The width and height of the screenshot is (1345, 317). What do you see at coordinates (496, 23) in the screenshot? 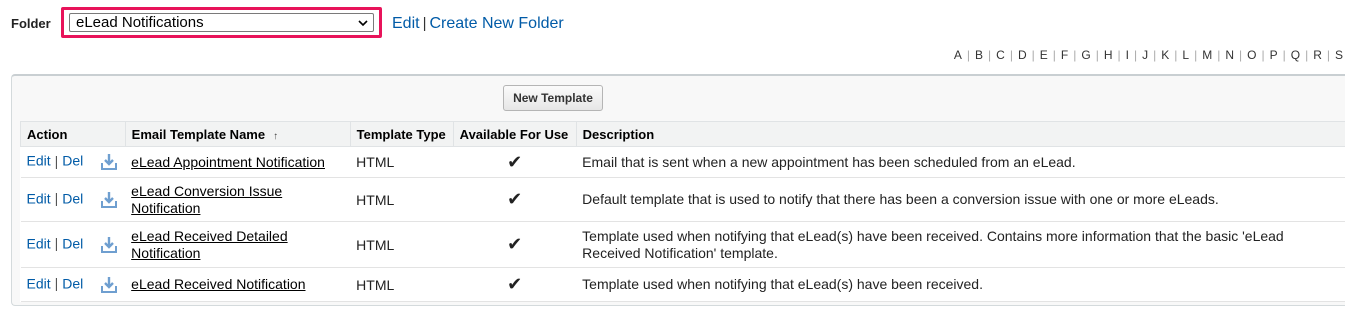
I see `create-new-folder-link: Create New Folder` at bounding box center [496, 23].